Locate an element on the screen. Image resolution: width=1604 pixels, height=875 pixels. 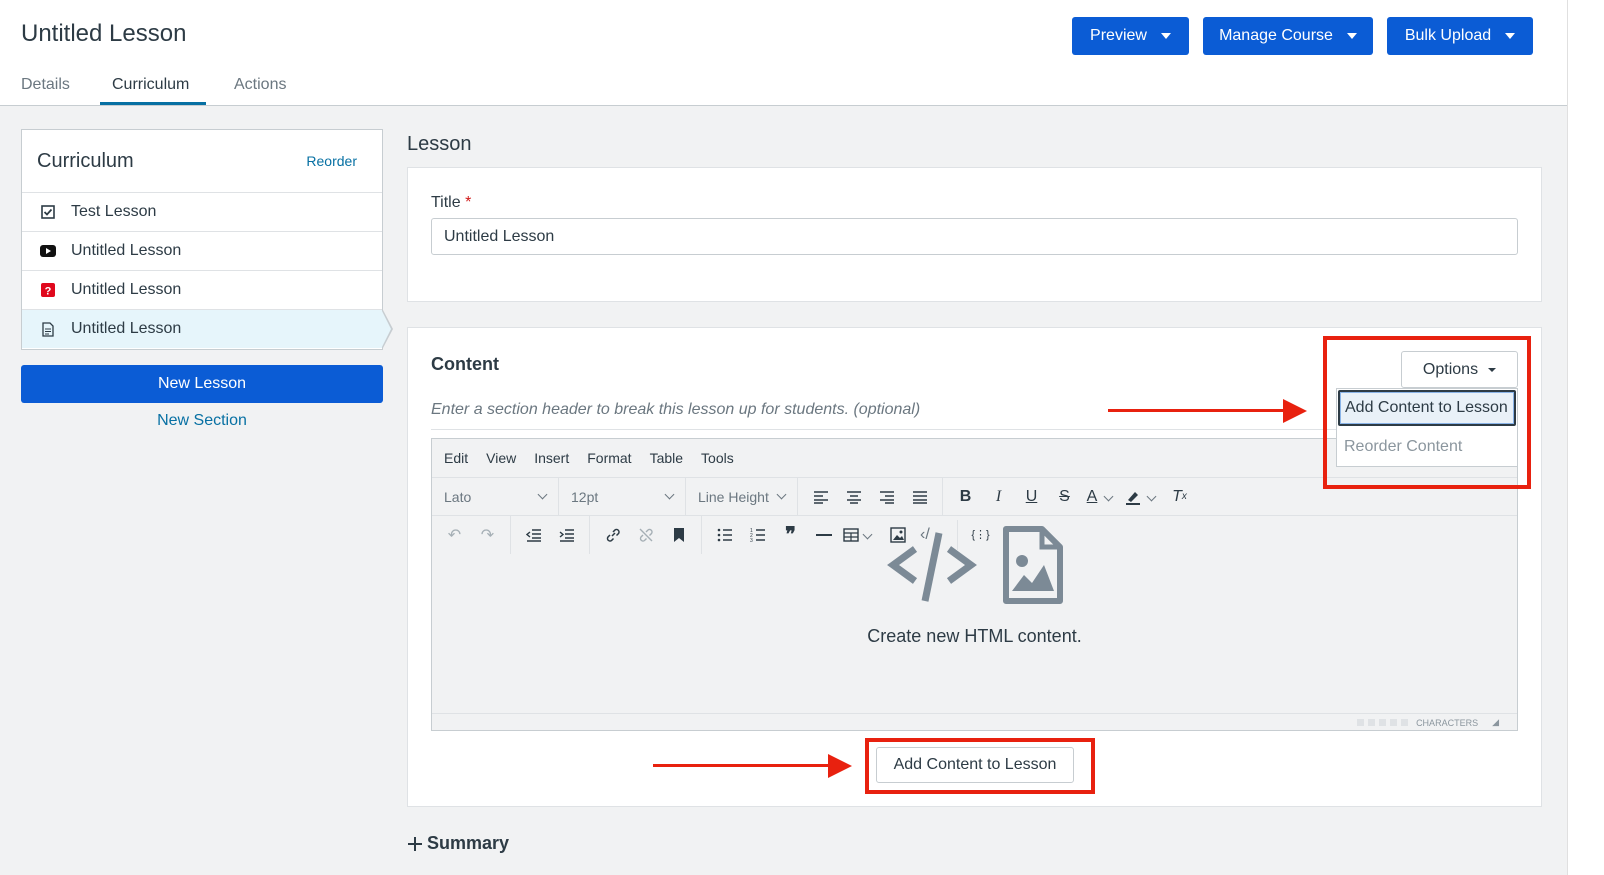
menu-view: View is located at coordinates (501, 458).